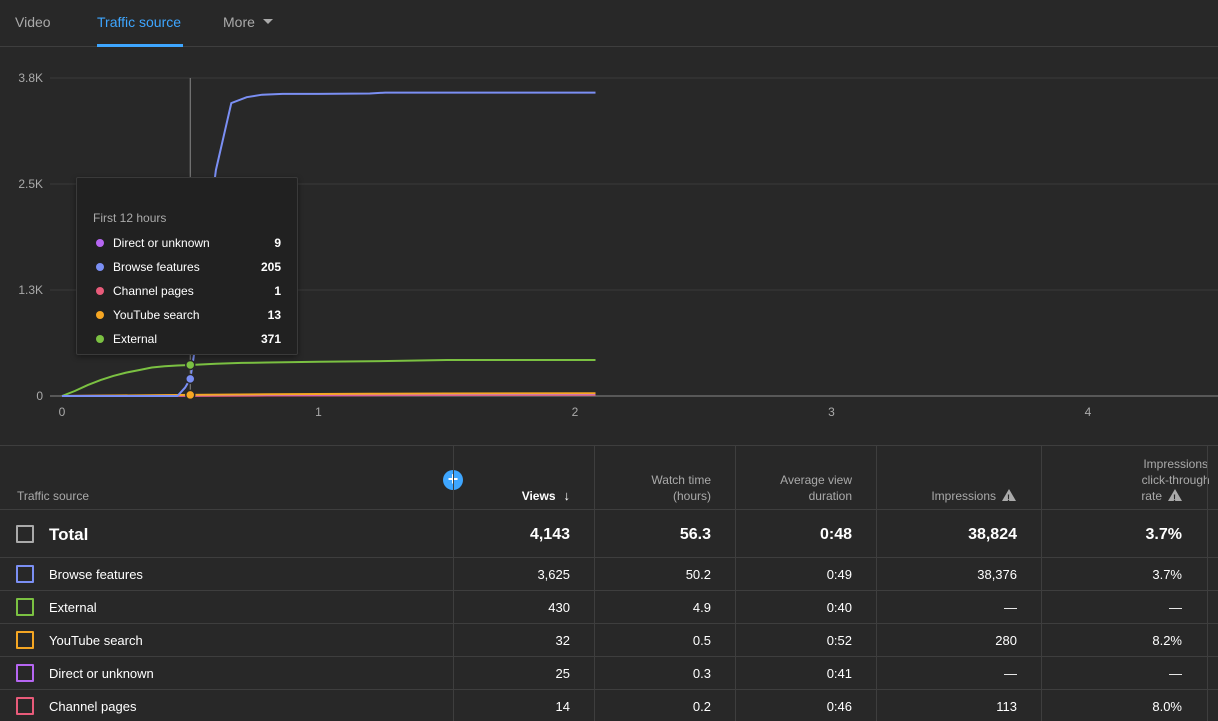 This screenshot has height=721, width=1218. I want to click on cell-ctr: 8.2%, so click(1167, 640).